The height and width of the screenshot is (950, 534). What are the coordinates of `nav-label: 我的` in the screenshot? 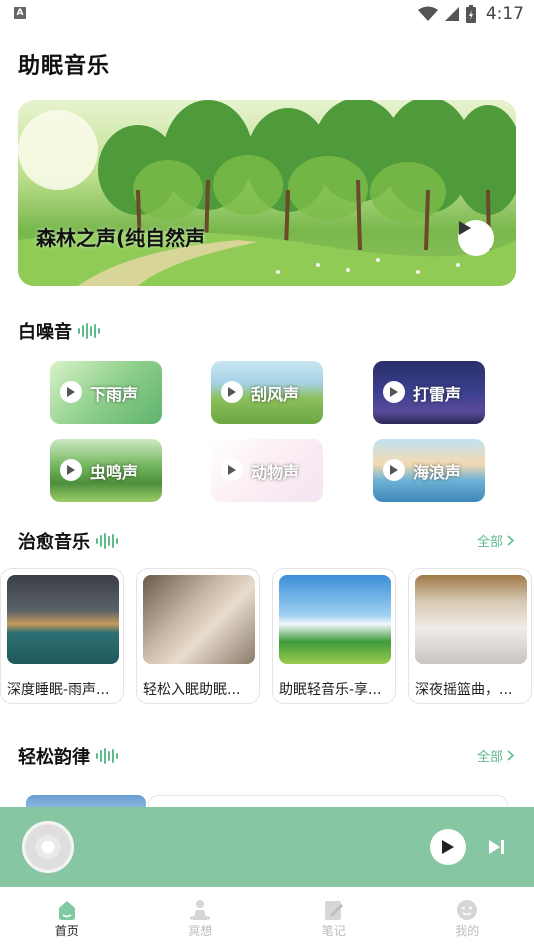 It's located at (467, 931).